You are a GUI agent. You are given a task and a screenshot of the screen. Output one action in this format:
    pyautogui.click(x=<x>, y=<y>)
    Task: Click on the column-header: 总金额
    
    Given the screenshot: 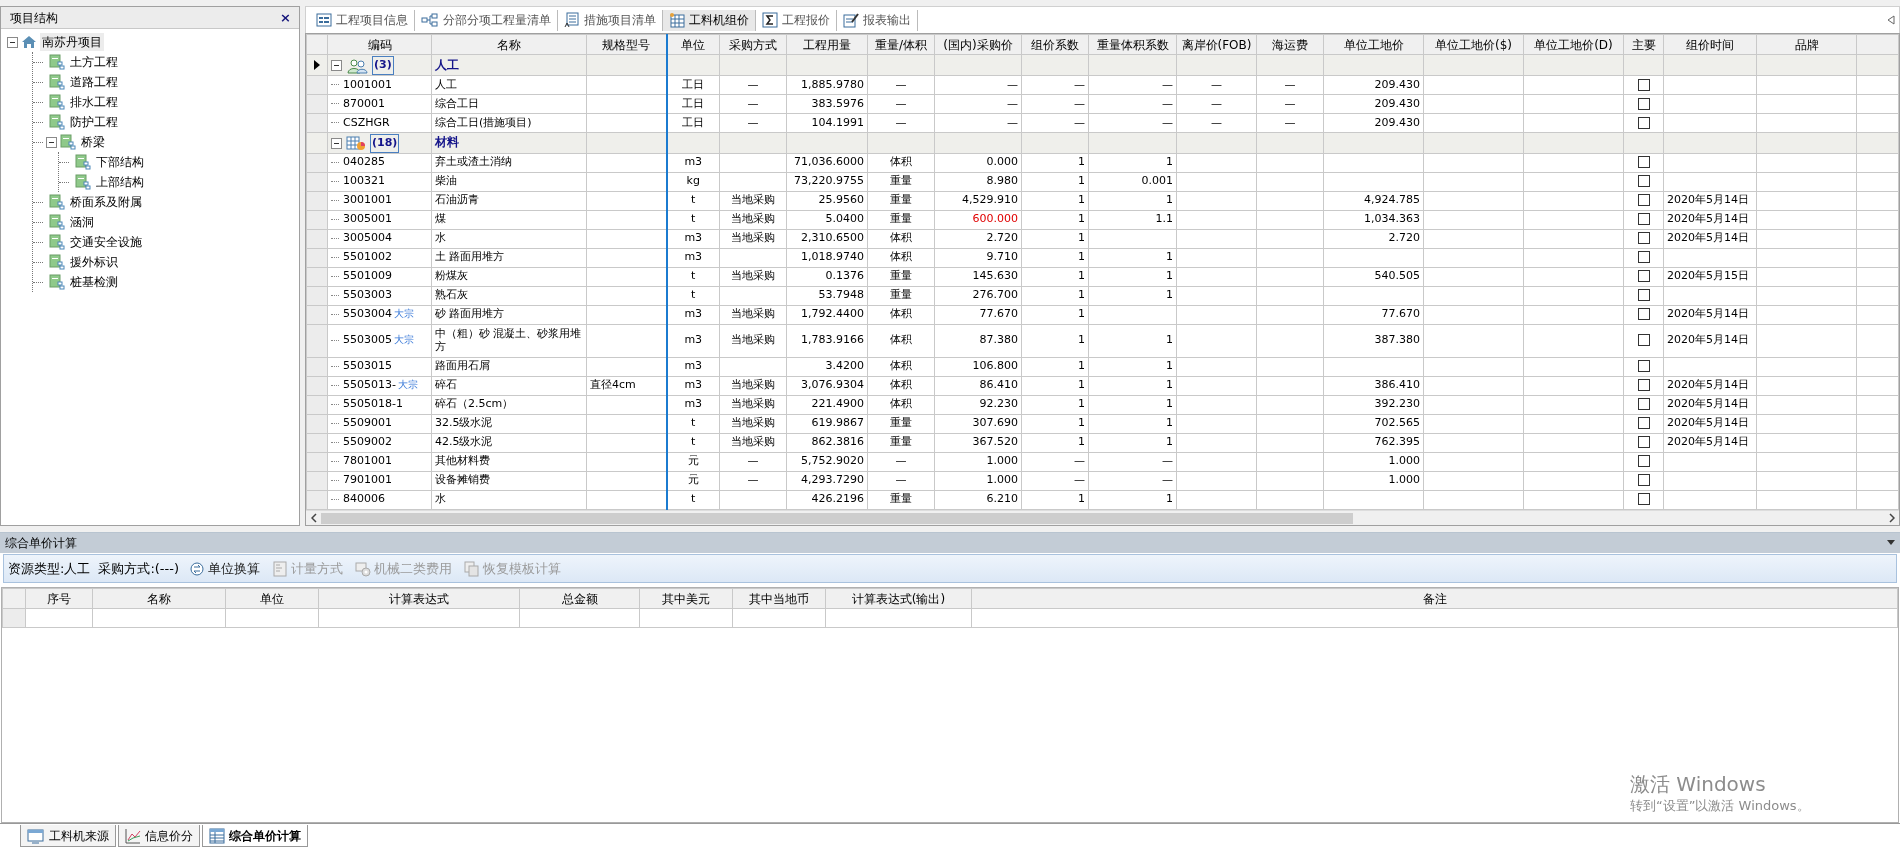 What is the action you would take?
    pyautogui.click(x=579, y=598)
    